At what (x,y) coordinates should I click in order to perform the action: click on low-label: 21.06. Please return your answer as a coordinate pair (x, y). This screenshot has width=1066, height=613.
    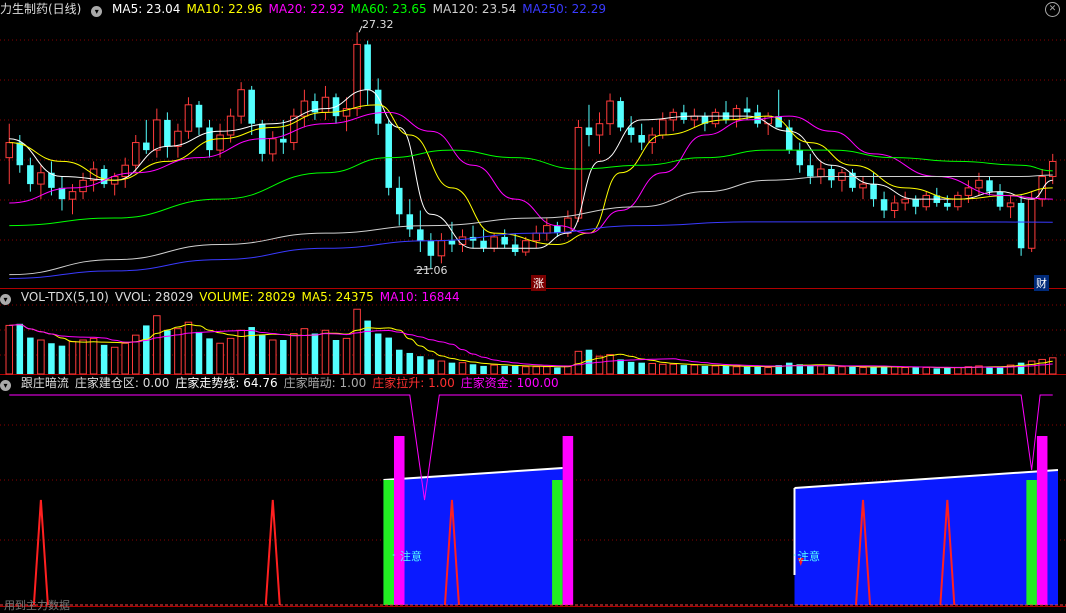
    Looking at the image, I should click on (432, 270).